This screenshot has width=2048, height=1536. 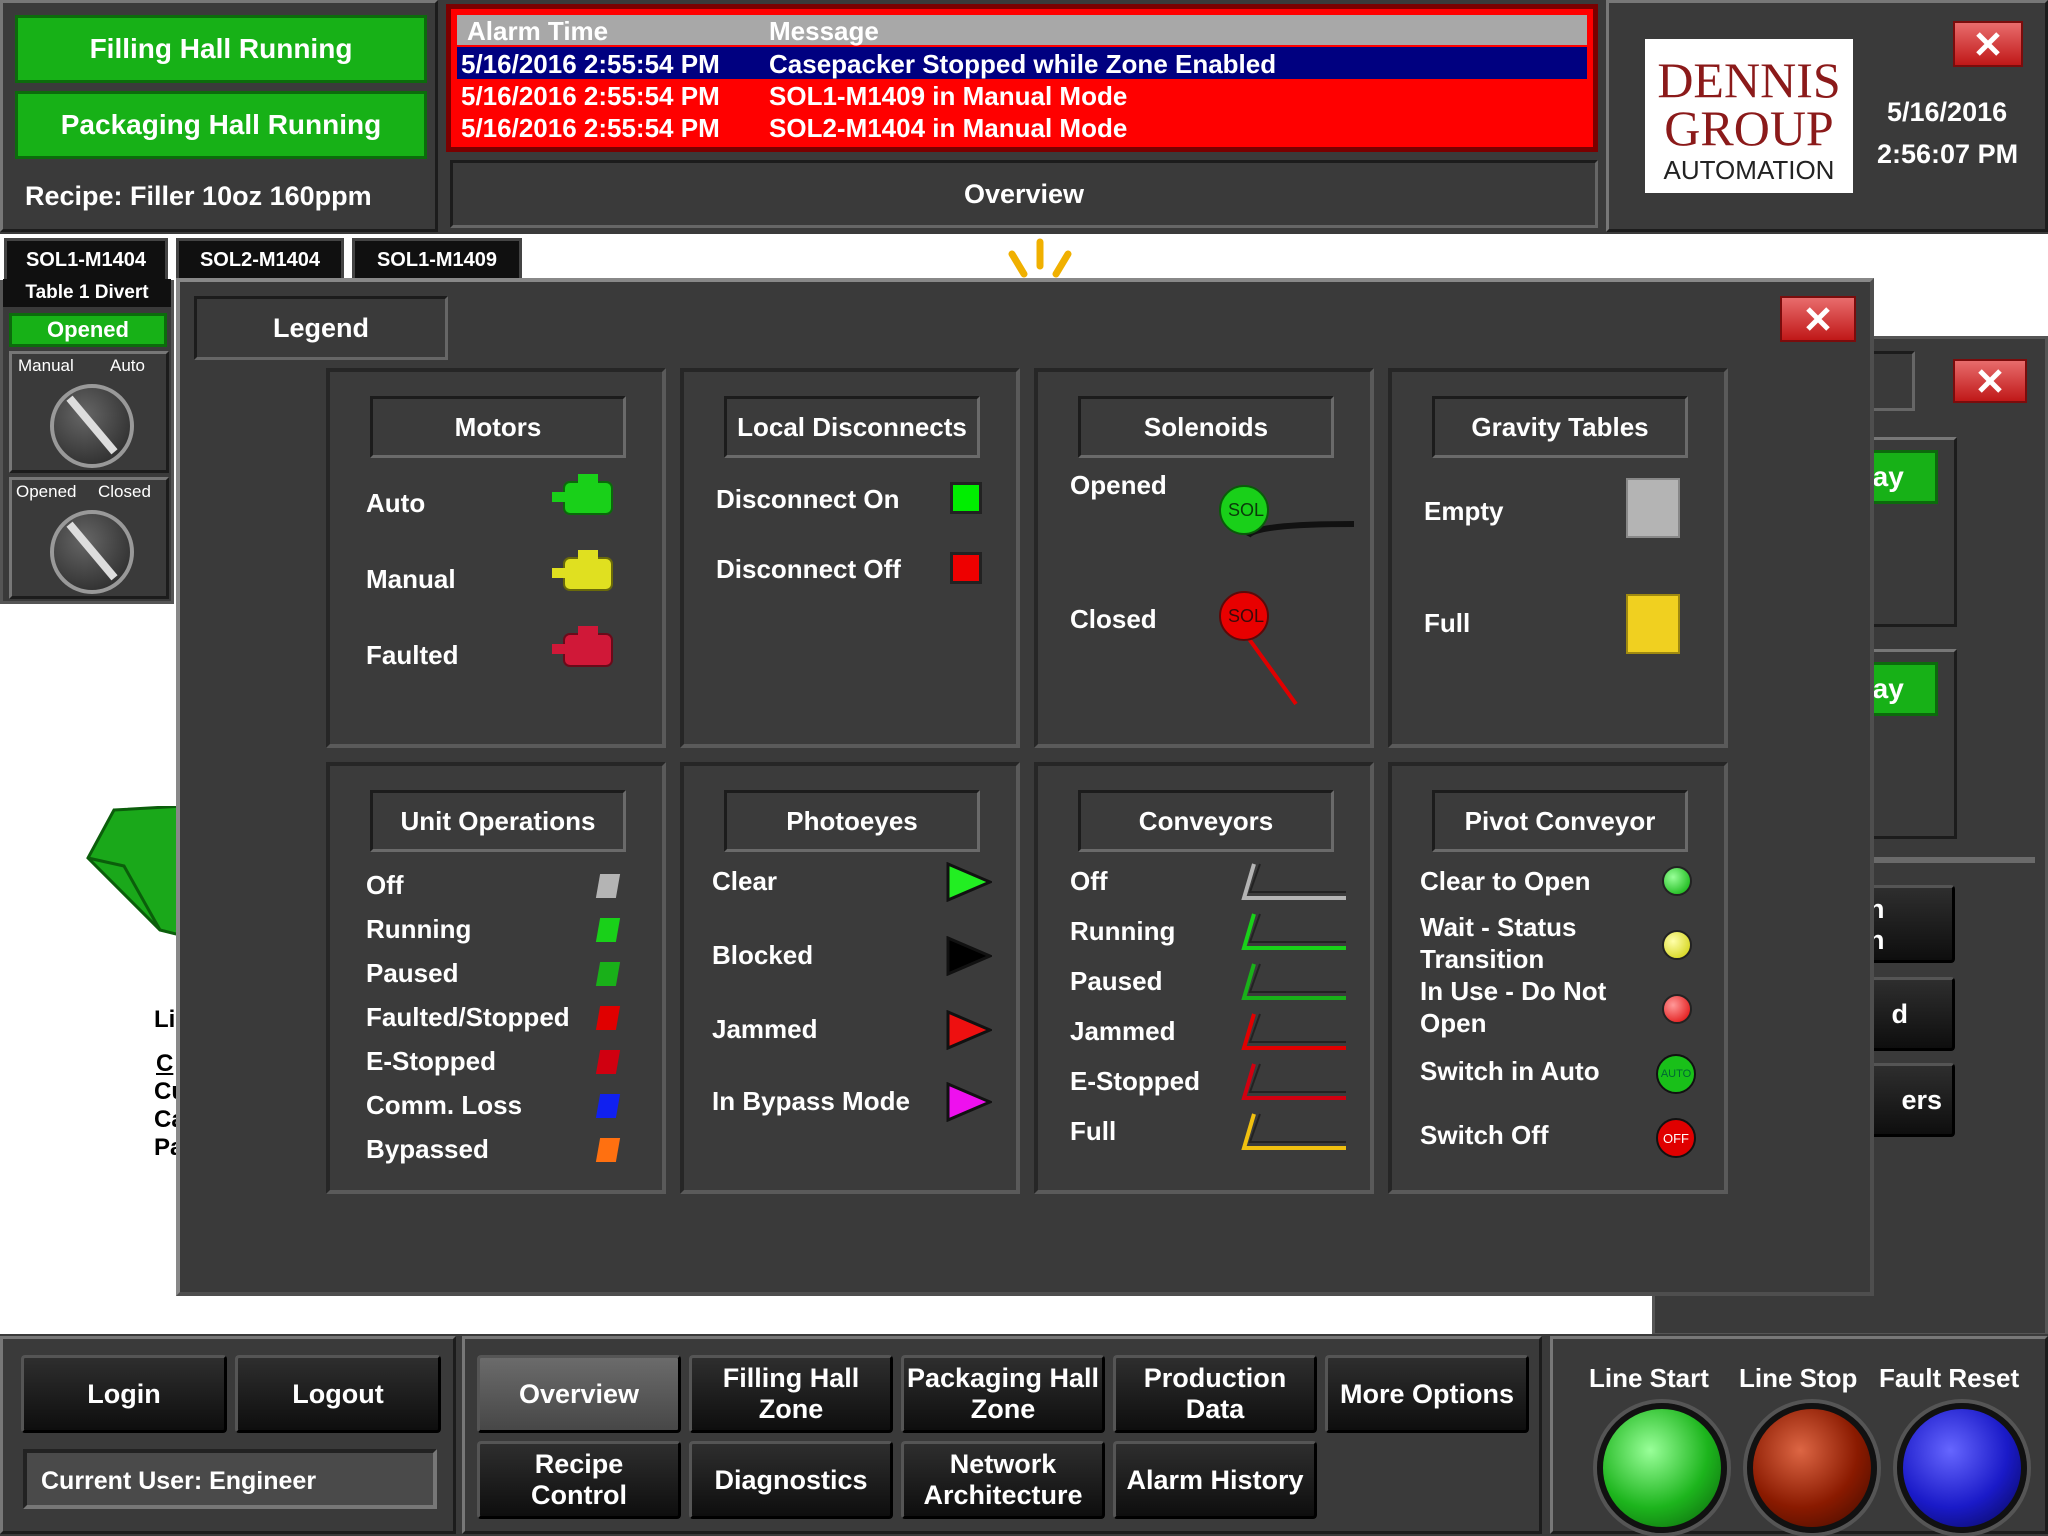 I want to click on solenoid-opened-icon, so click(x=1287, y=511).